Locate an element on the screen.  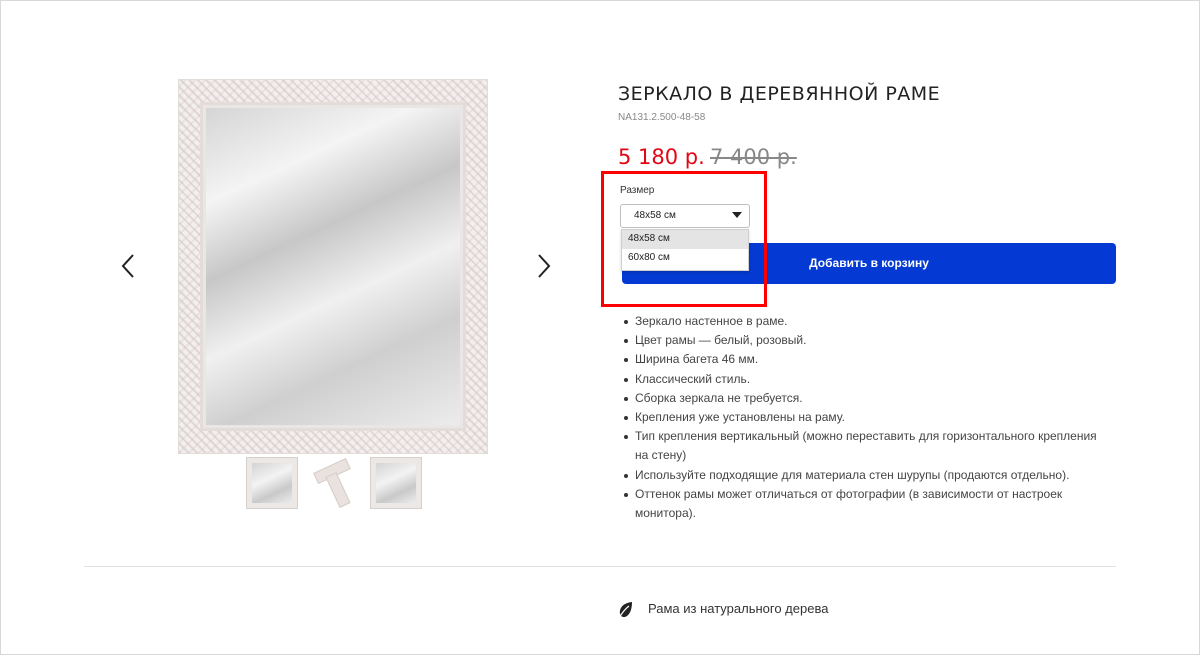
product-title: ЗЕРКАЛО В ДЕРЕВЯННОЙ РАМЕ is located at coordinates (779, 94).